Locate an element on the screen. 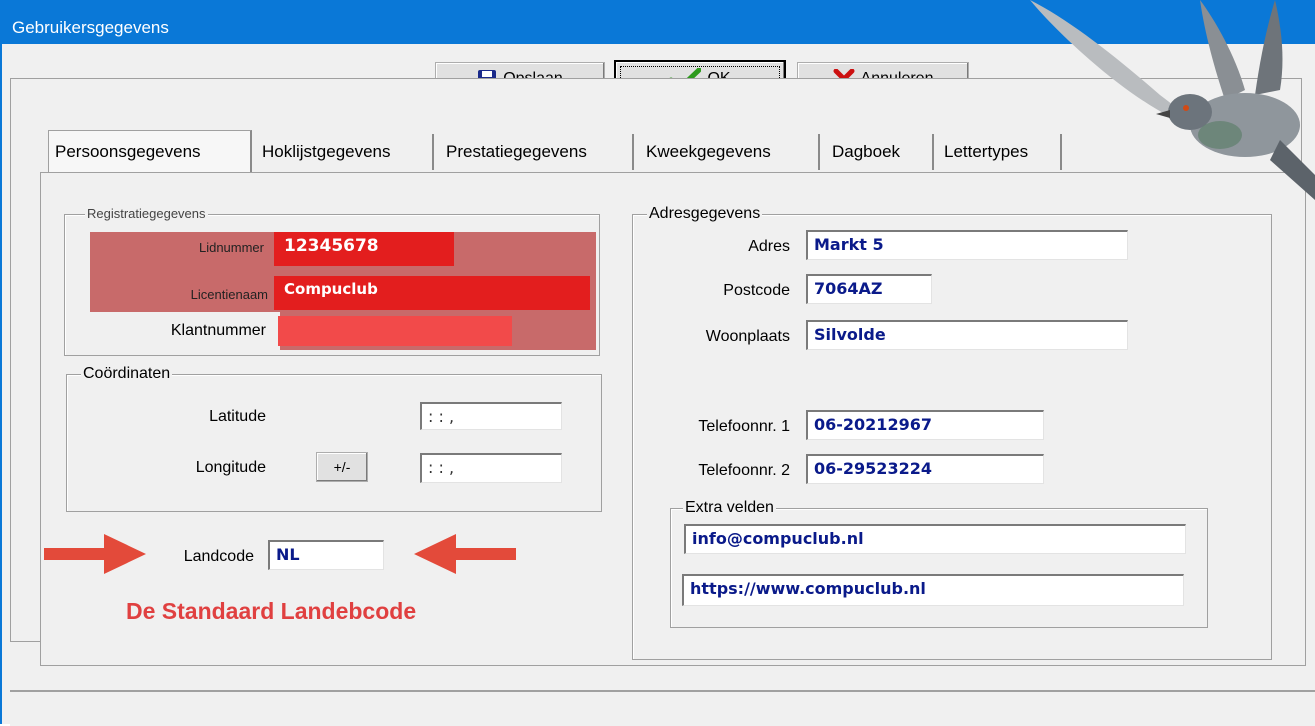 Image resolution: width=1315 pixels, height=726 pixels. lidnummer-label: Lidnummer is located at coordinates (231, 247).